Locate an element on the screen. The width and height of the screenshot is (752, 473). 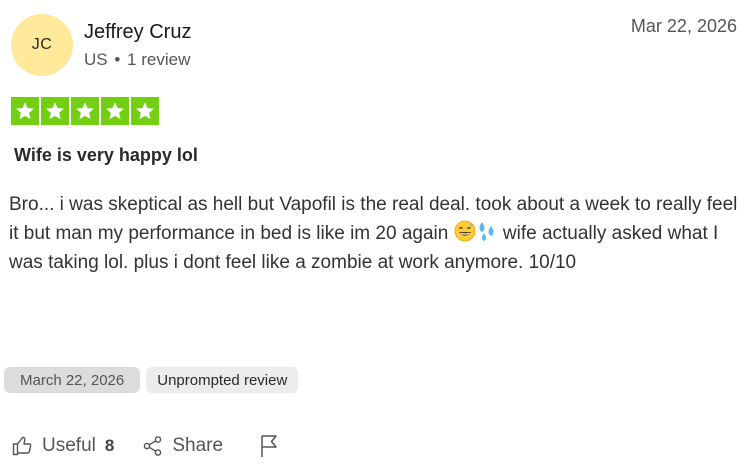
star-rating is located at coordinates (85, 111).